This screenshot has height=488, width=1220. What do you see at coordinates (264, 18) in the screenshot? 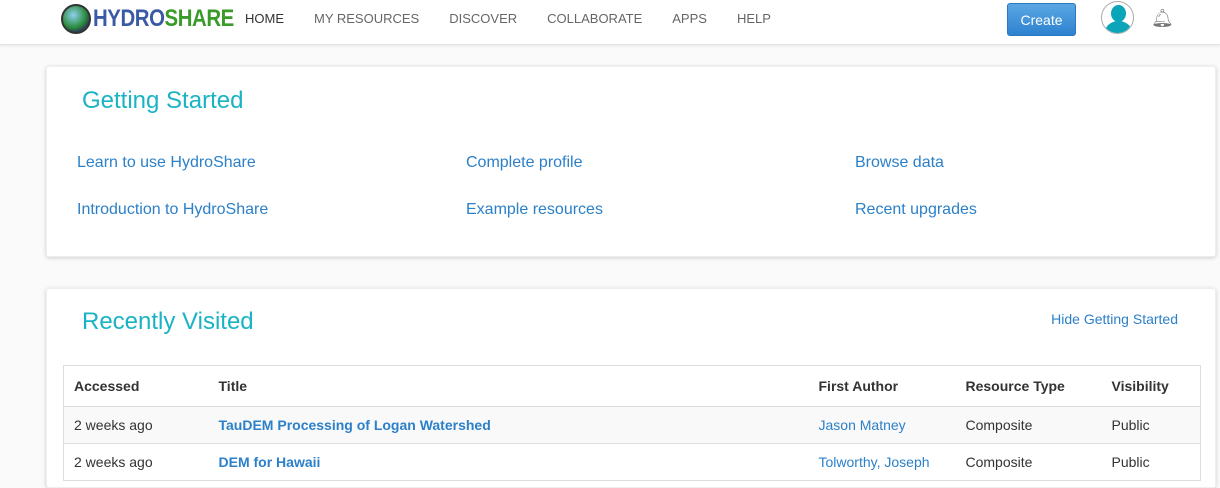
I see `nav-home: HOME` at bounding box center [264, 18].